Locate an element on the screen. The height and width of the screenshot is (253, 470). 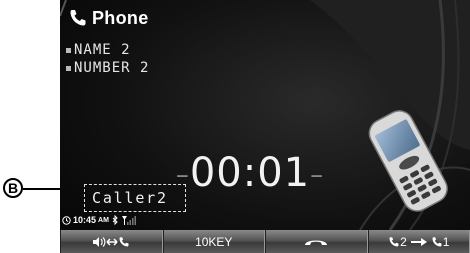
switch-line-button: 2 1 is located at coordinates (418, 241).